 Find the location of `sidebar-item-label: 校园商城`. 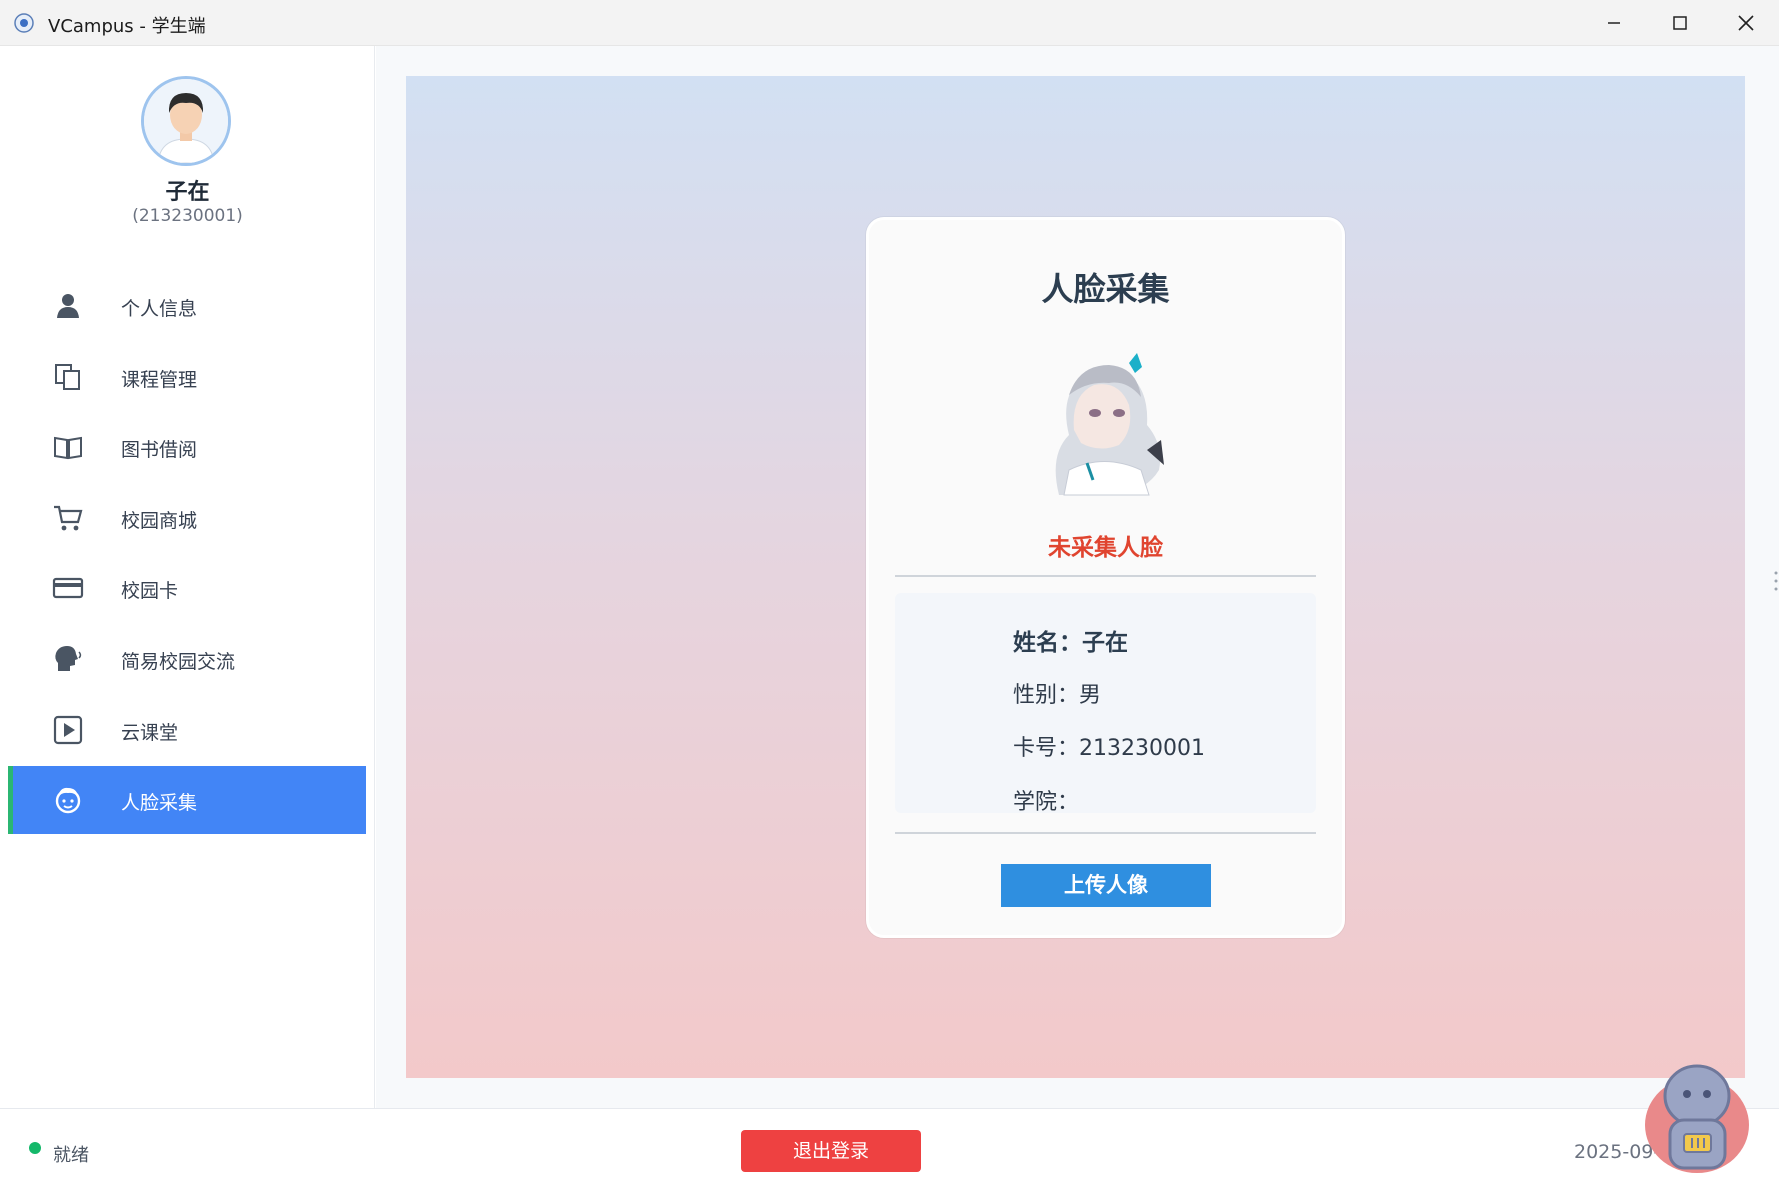

sidebar-item-label: 校园商城 is located at coordinates (159, 520).